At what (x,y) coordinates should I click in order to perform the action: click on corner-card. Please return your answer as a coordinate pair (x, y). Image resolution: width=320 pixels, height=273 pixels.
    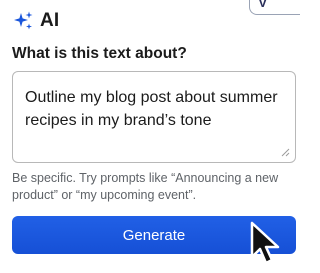
    Looking at the image, I should click on (274, 7).